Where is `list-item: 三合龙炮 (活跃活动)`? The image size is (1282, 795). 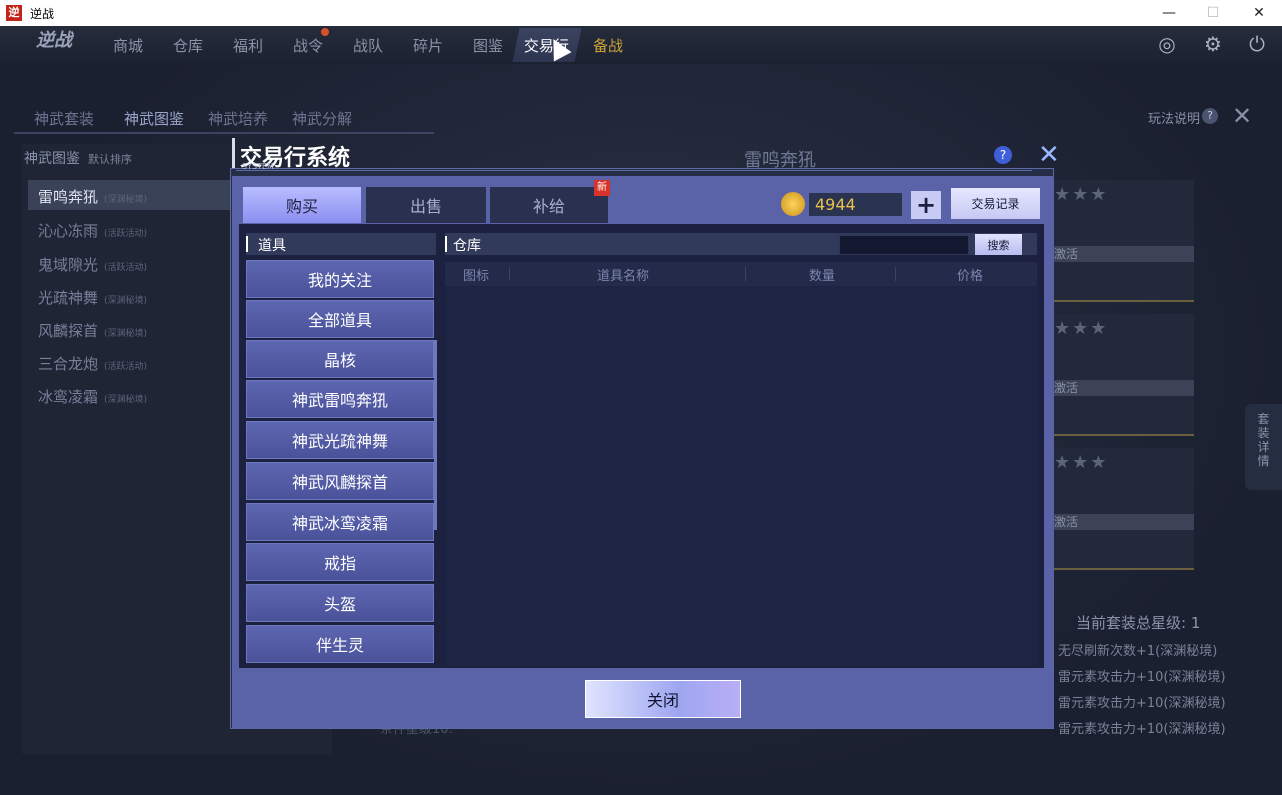 list-item: 三合龙炮 (活跃活动) is located at coordinates (92, 363).